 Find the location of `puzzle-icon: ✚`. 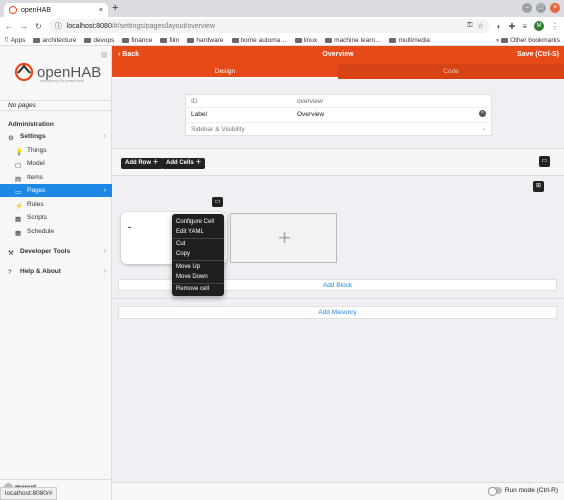

puzzle-icon: ✚ is located at coordinates (512, 26).